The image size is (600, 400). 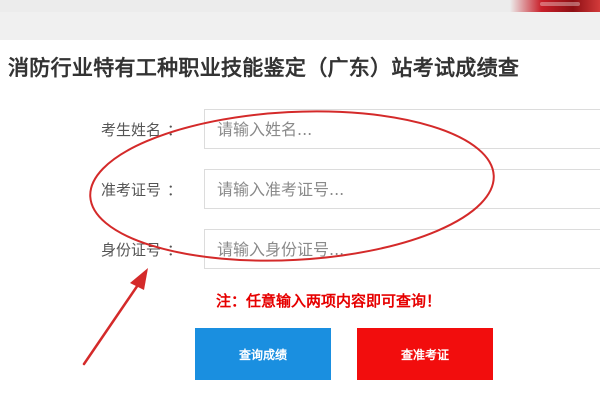 What do you see at coordinates (139, 279) in the screenshot?
I see `pointer-arrow-icon` at bounding box center [139, 279].